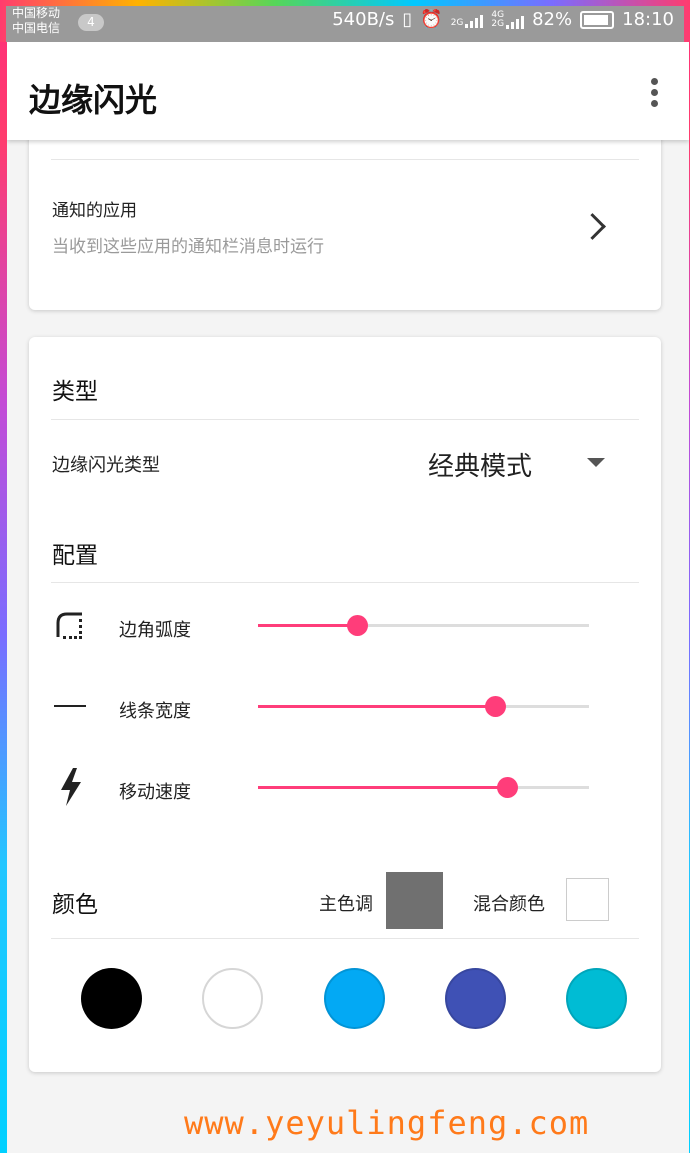 Image resolution: width=690 pixels, height=1153 pixels. What do you see at coordinates (423, 625) in the screenshot?
I see `corner-radius-slider` at bounding box center [423, 625].